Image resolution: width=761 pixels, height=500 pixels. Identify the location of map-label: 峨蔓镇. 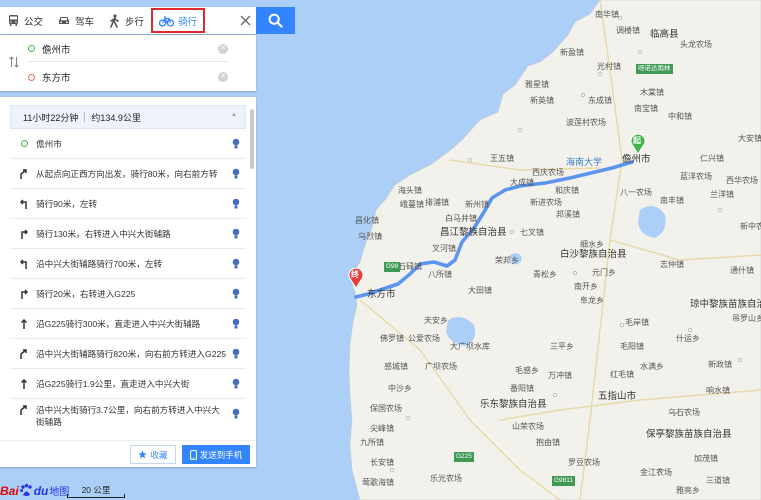
(412, 204).